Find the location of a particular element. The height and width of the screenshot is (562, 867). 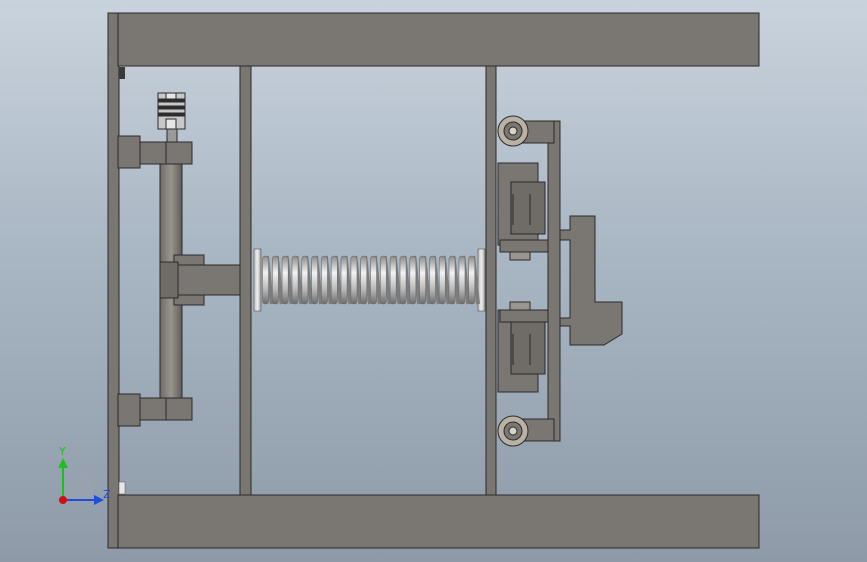

top-beam is located at coordinates (438, 39).